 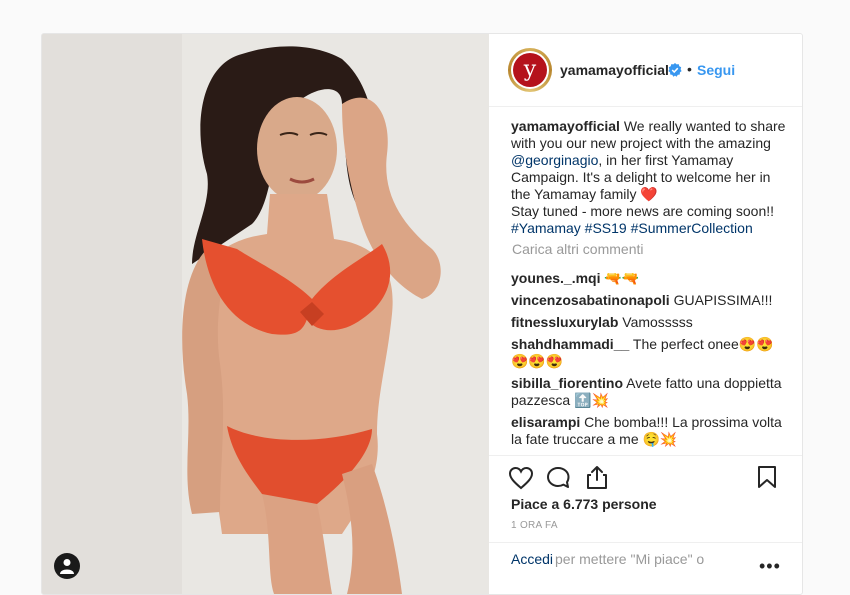 I want to click on comment-item: younes._.mqi 🔫🔫, so click(x=650, y=278).